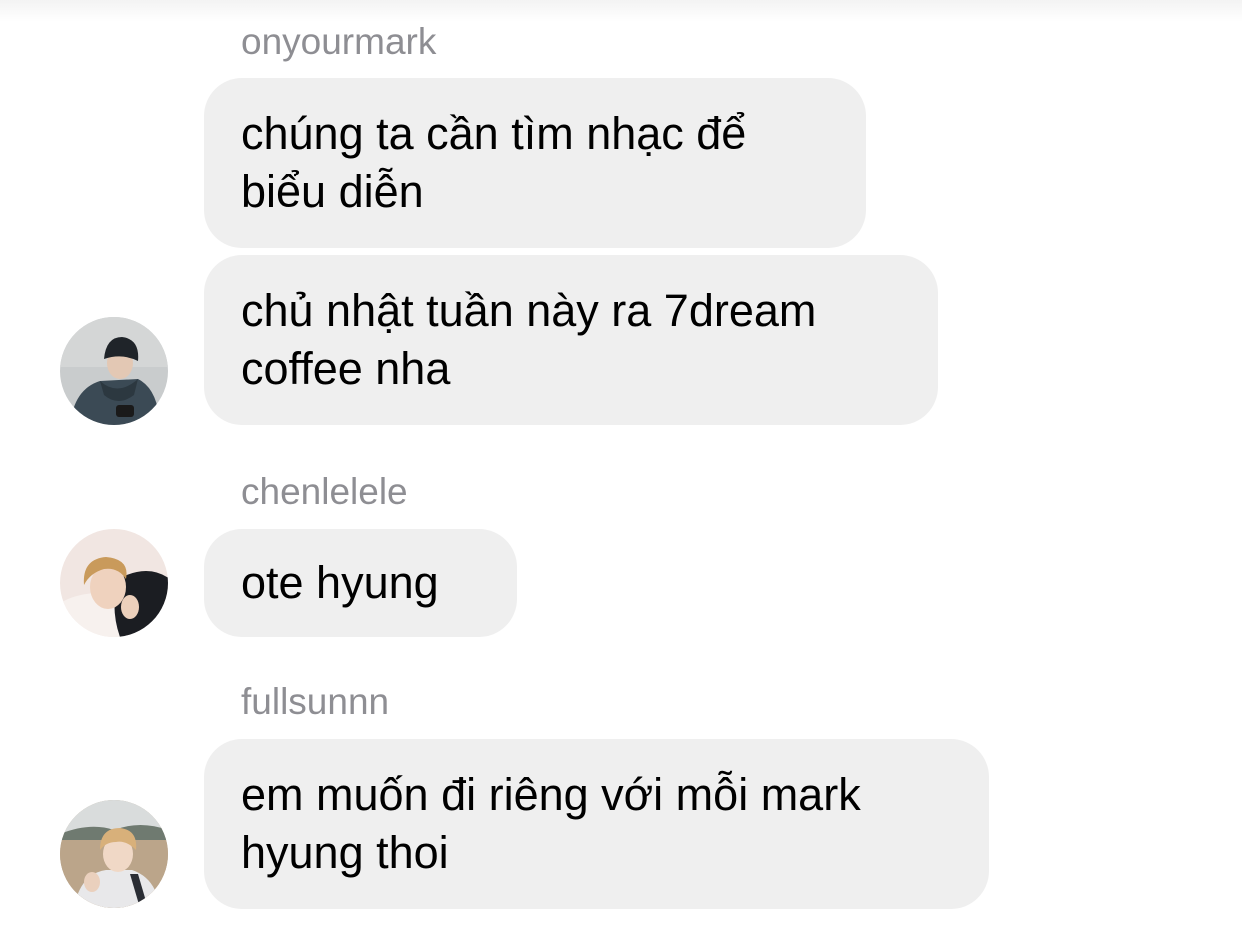 The image size is (1242, 939). I want to click on sender-name: fullsunnn, so click(315, 701).